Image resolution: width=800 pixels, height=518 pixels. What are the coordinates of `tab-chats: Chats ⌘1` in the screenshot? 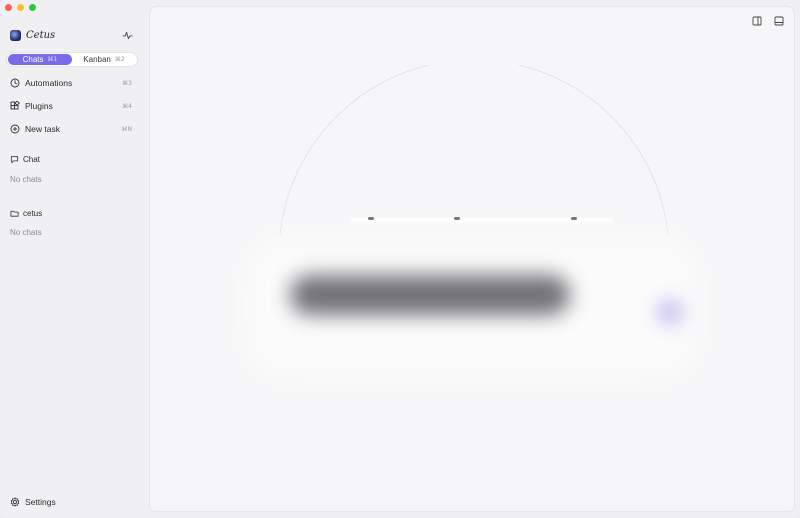 It's located at (40, 59).